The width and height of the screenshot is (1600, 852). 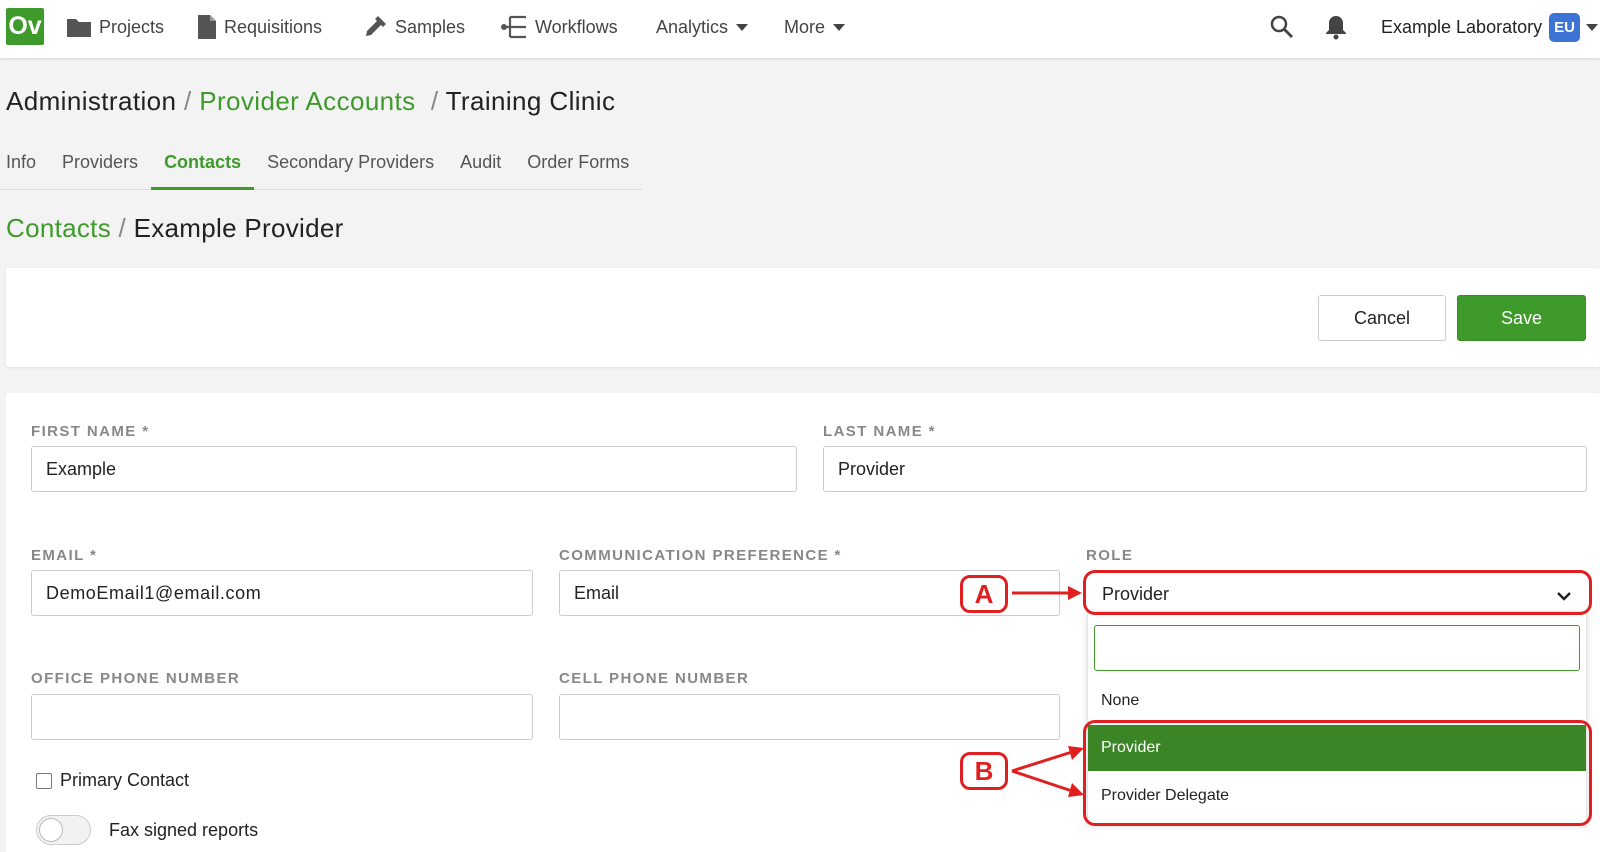 I want to click on annotation-marker-b: B, so click(x=984, y=771).